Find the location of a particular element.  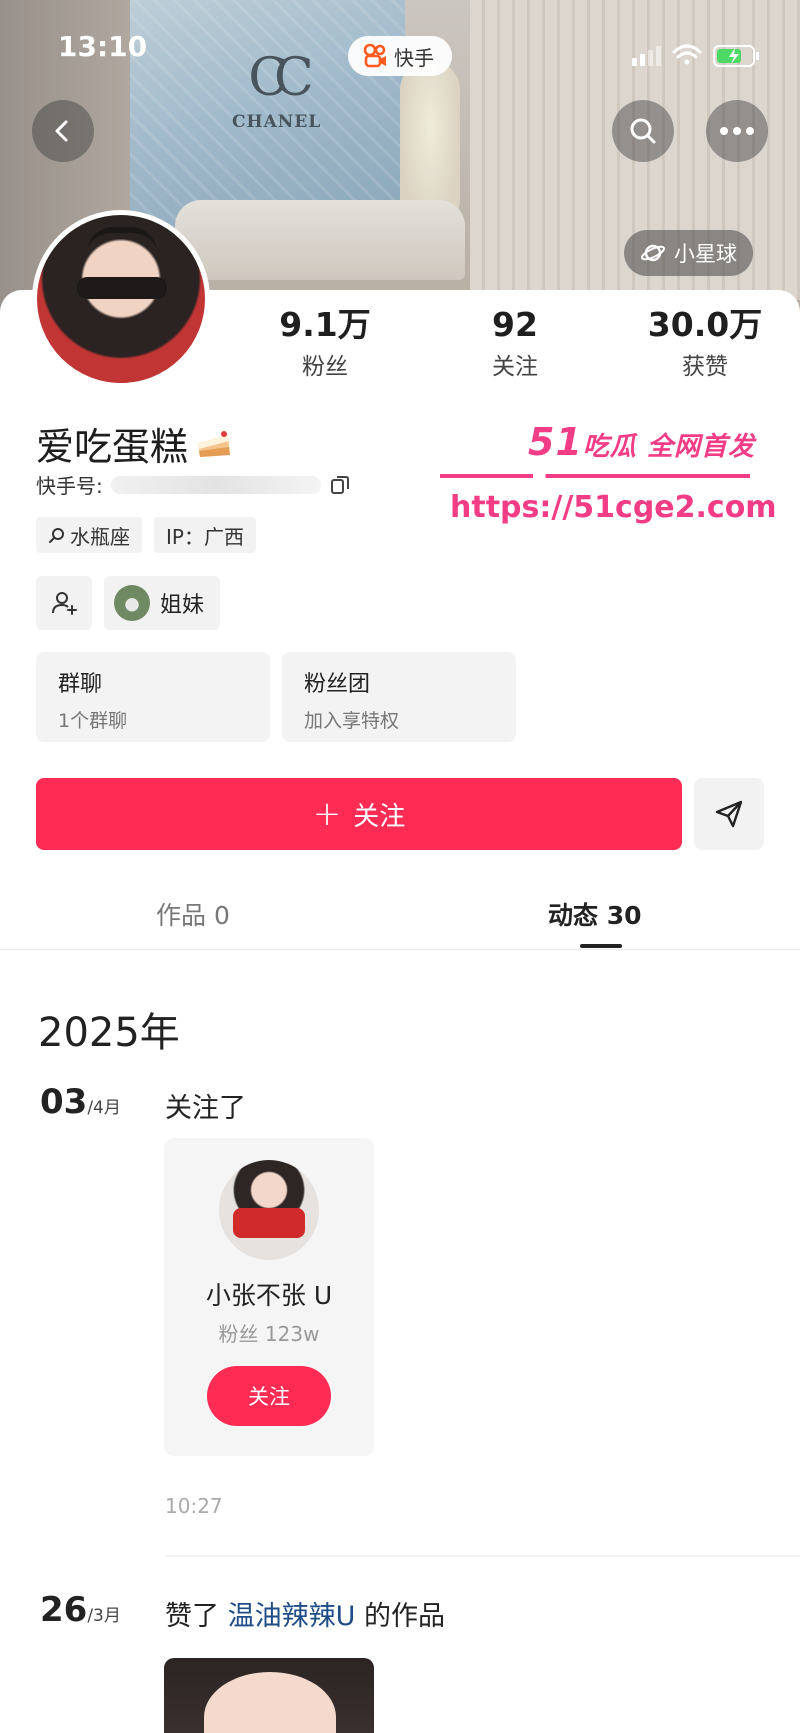

kuaishou-id-value-blurred is located at coordinates (215, 484).